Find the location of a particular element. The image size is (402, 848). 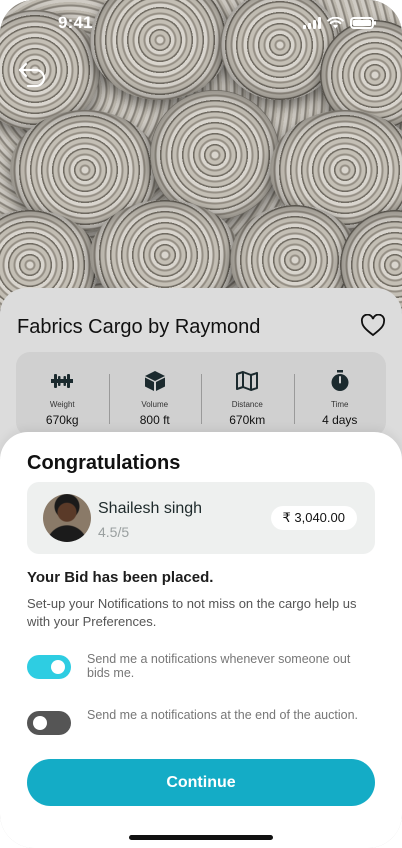

continue-button: Continue is located at coordinates (201, 782).